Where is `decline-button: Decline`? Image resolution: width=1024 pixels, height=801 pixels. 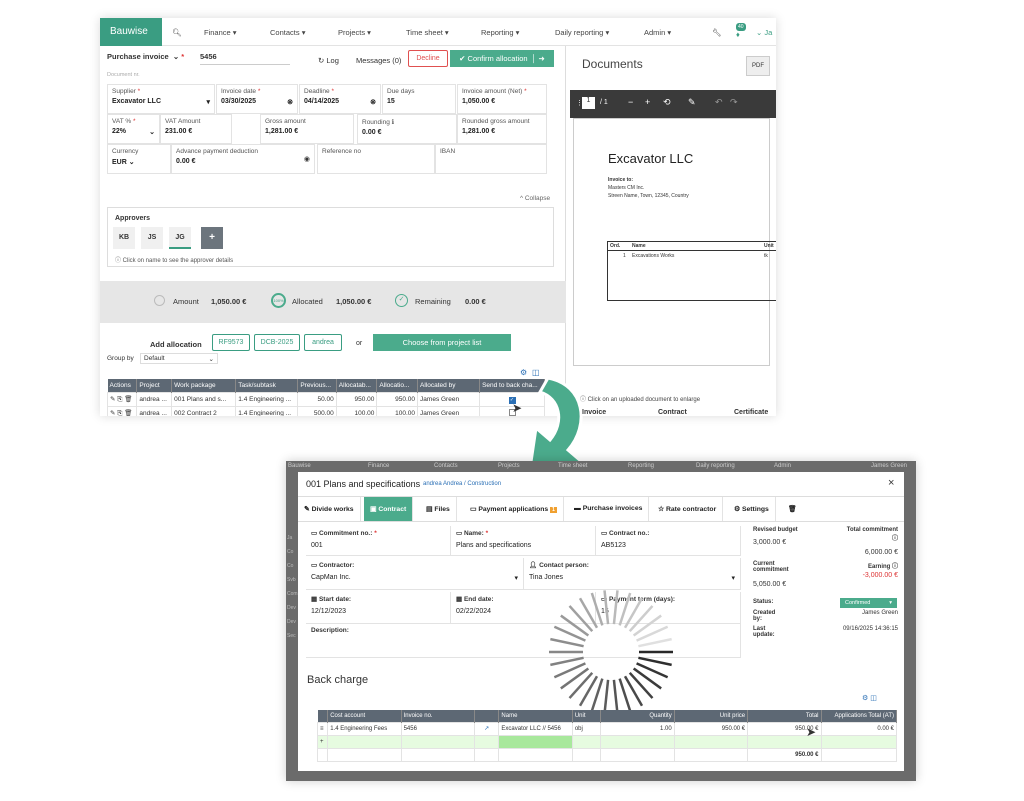 decline-button: Decline is located at coordinates (428, 58).